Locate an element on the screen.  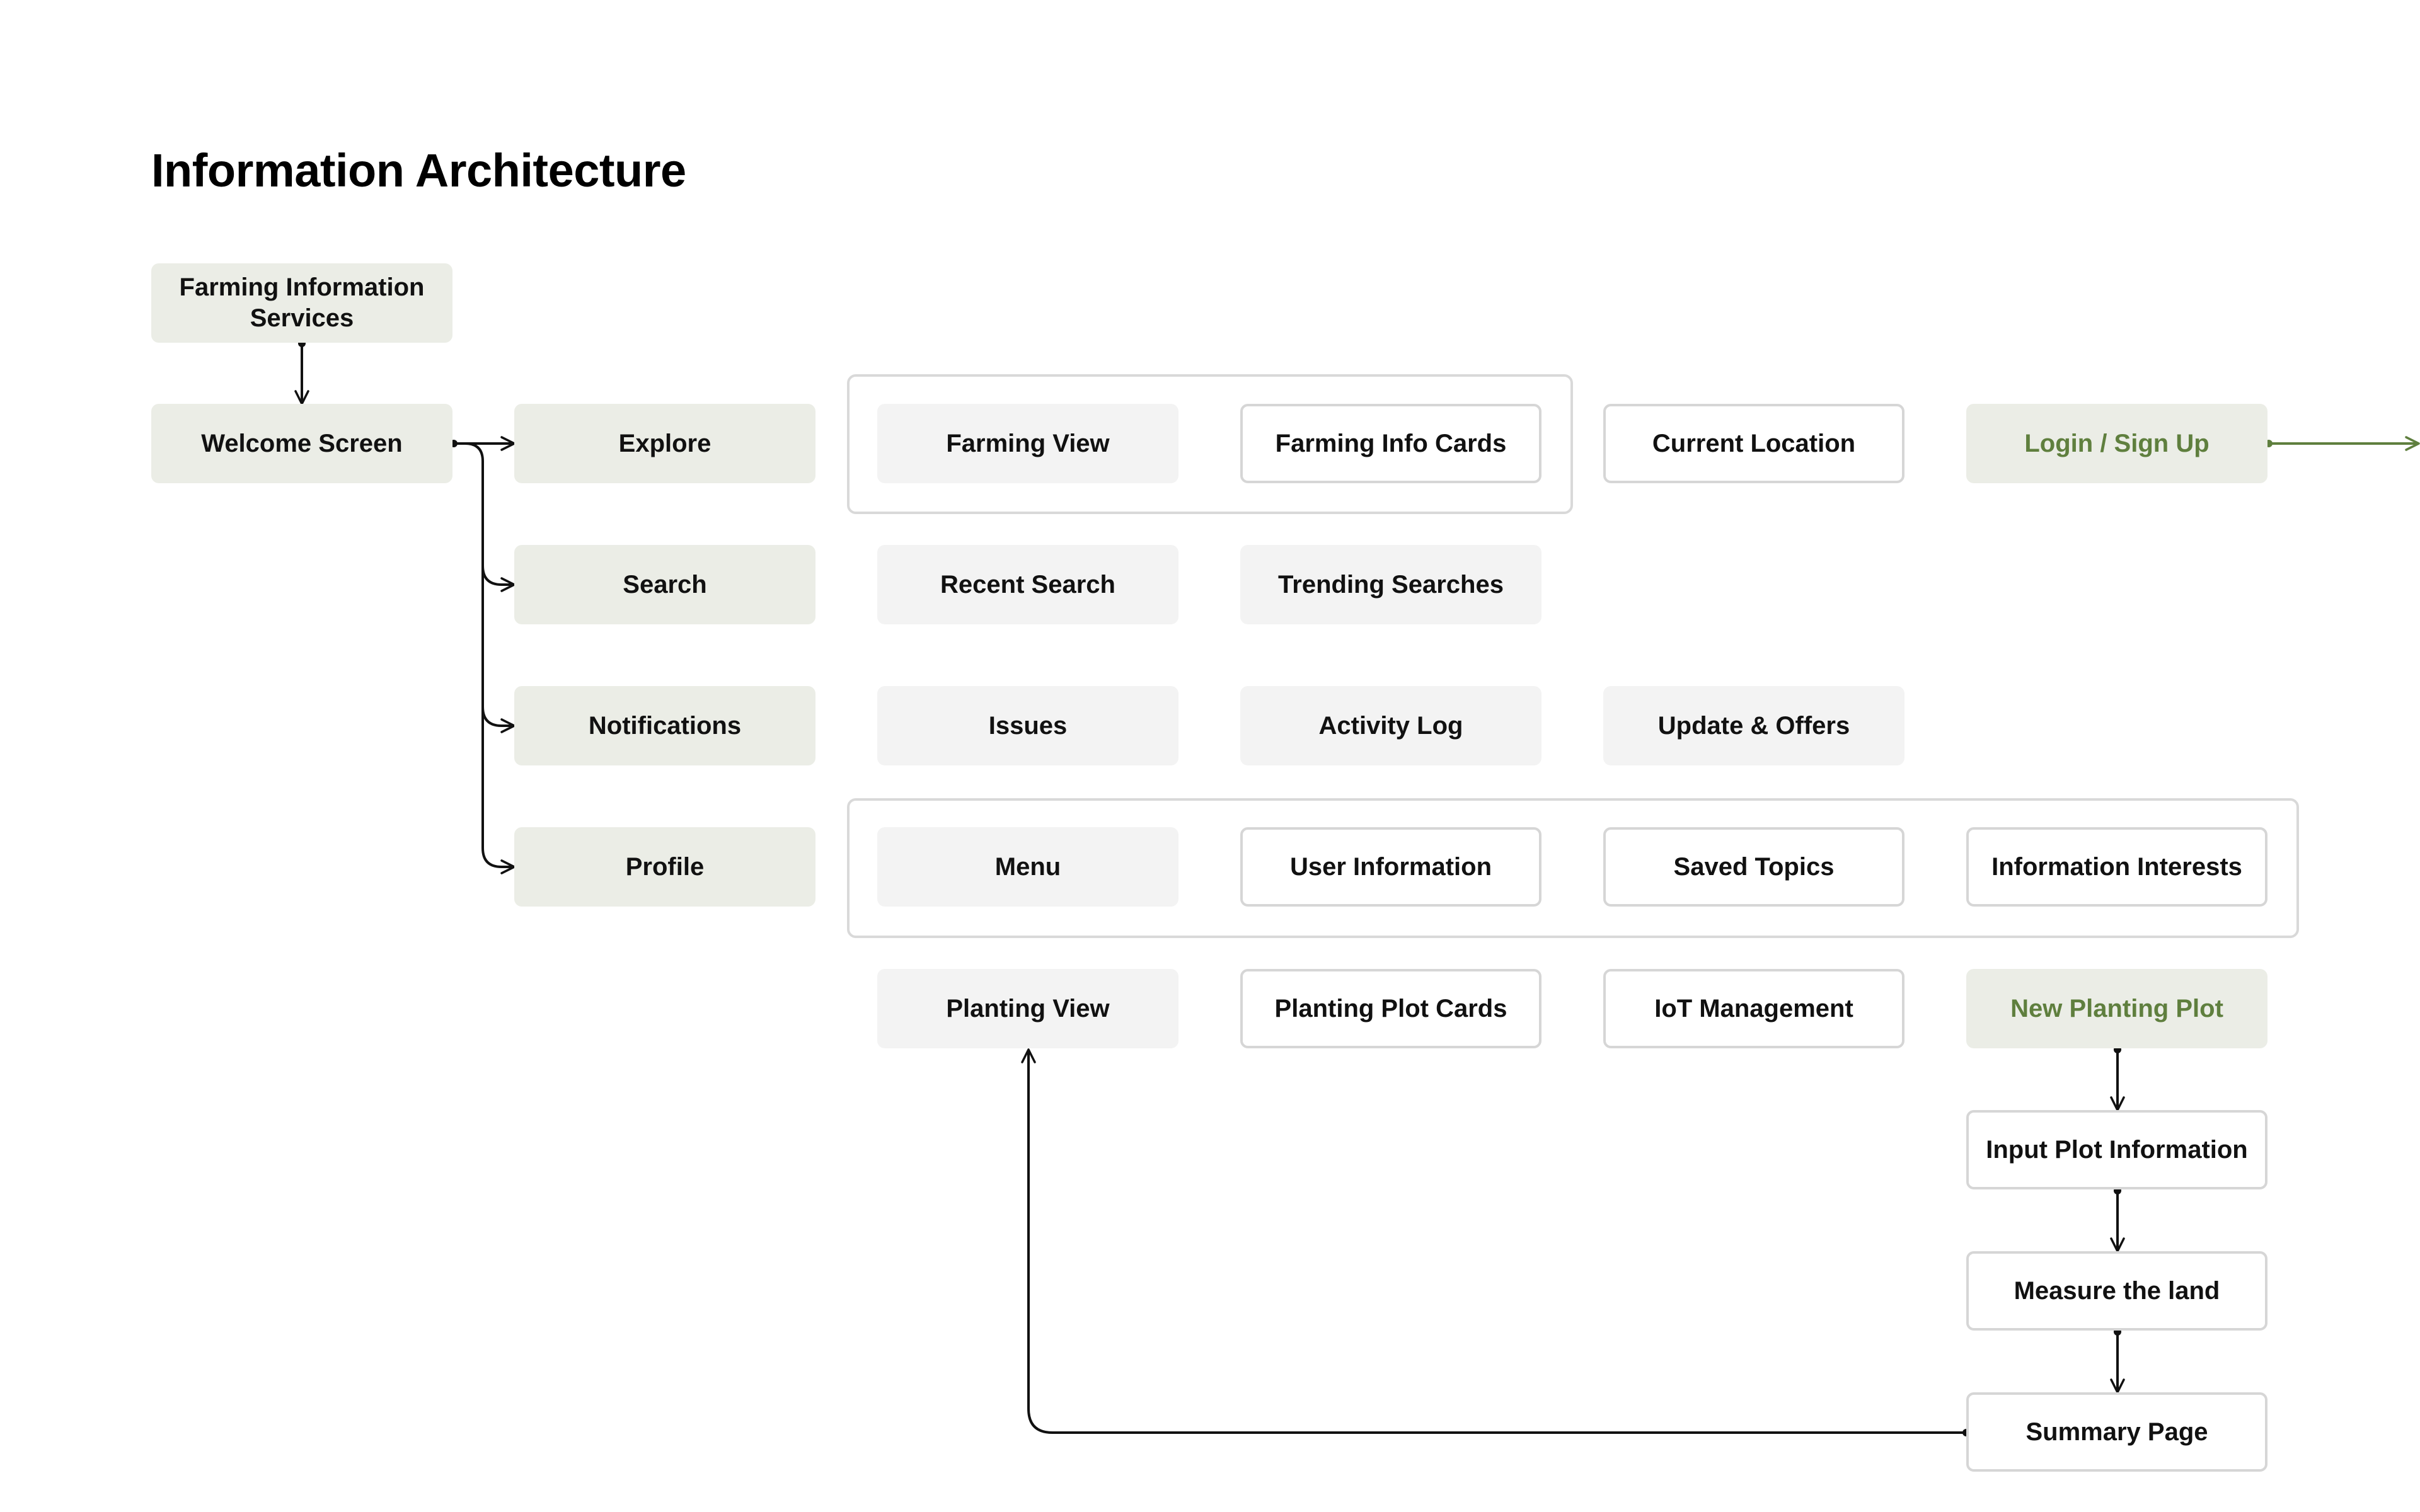
node-welcome-screen: Welcome Screen is located at coordinates (301, 443).